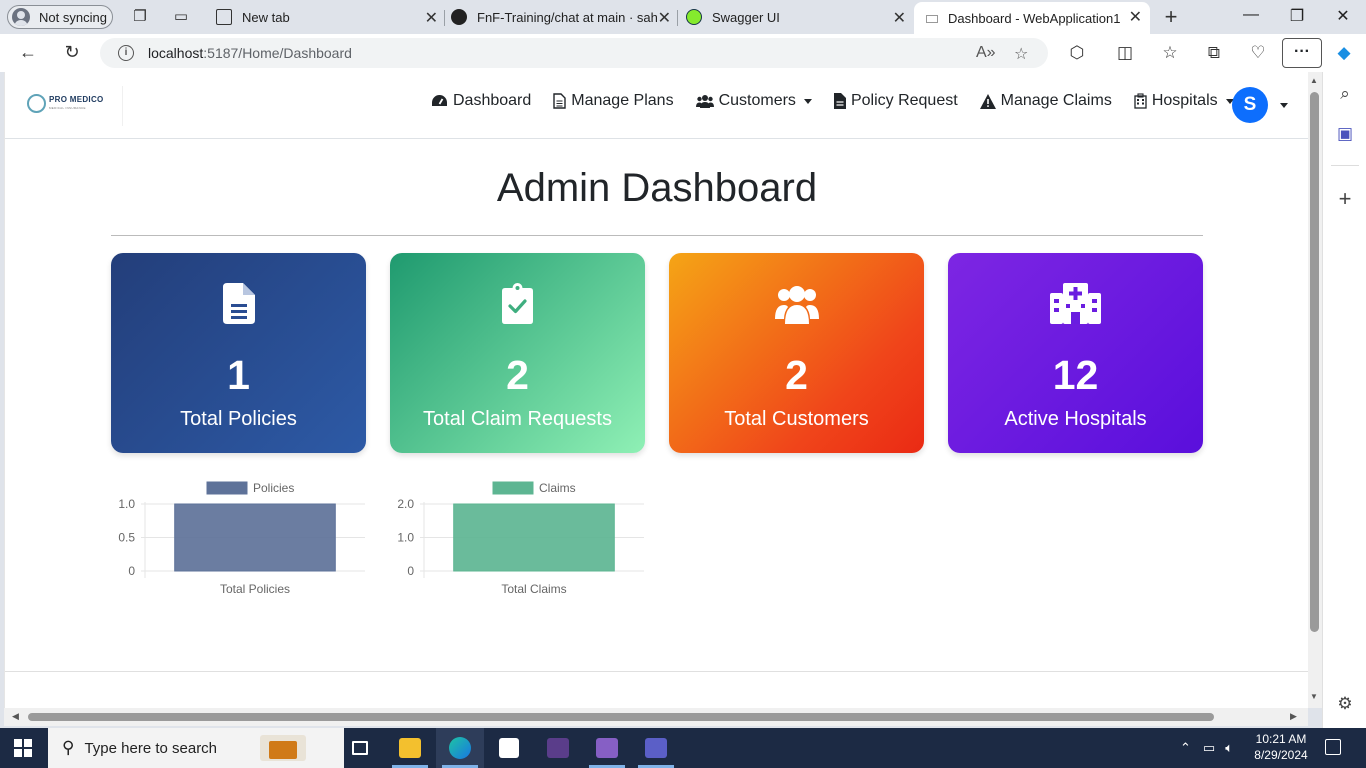  What do you see at coordinates (1077, 53) in the screenshot?
I see `extensions-icon: ⬡` at bounding box center [1077, 53].